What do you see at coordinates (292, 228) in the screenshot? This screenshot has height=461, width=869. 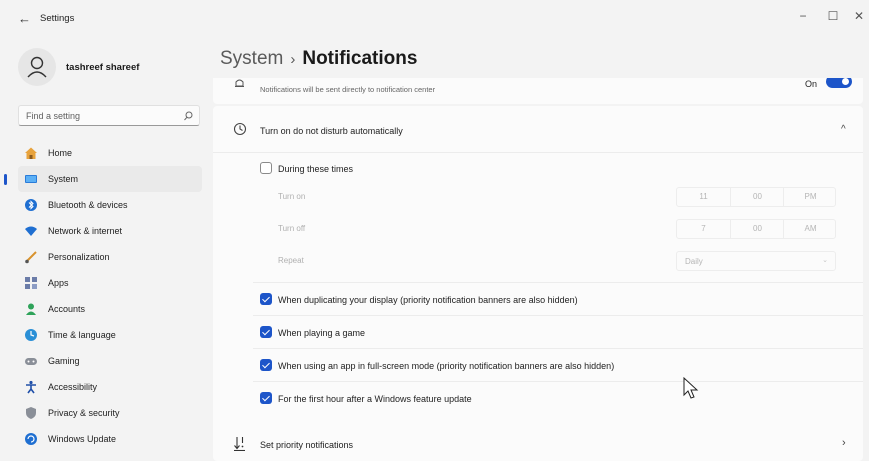 I see `turn-off-label: Turn off` at bounding box center [292, 228].